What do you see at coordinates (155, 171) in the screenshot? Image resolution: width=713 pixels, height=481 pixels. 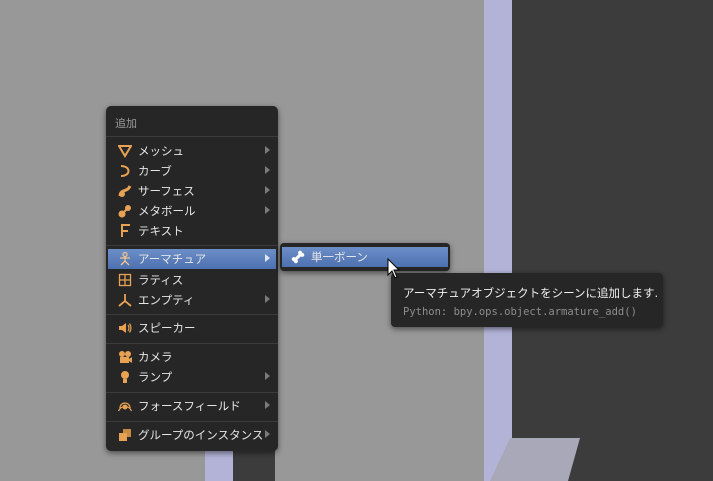 I see `menu-item-label: カーブ` at bounding box center [155, 171].